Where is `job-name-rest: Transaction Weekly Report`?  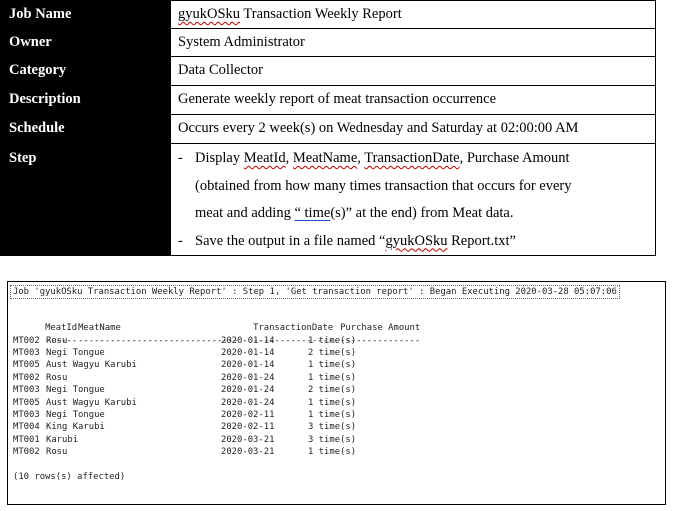 job-name-rest: Transaction Weekly Report is located at coordinates (321, 14).